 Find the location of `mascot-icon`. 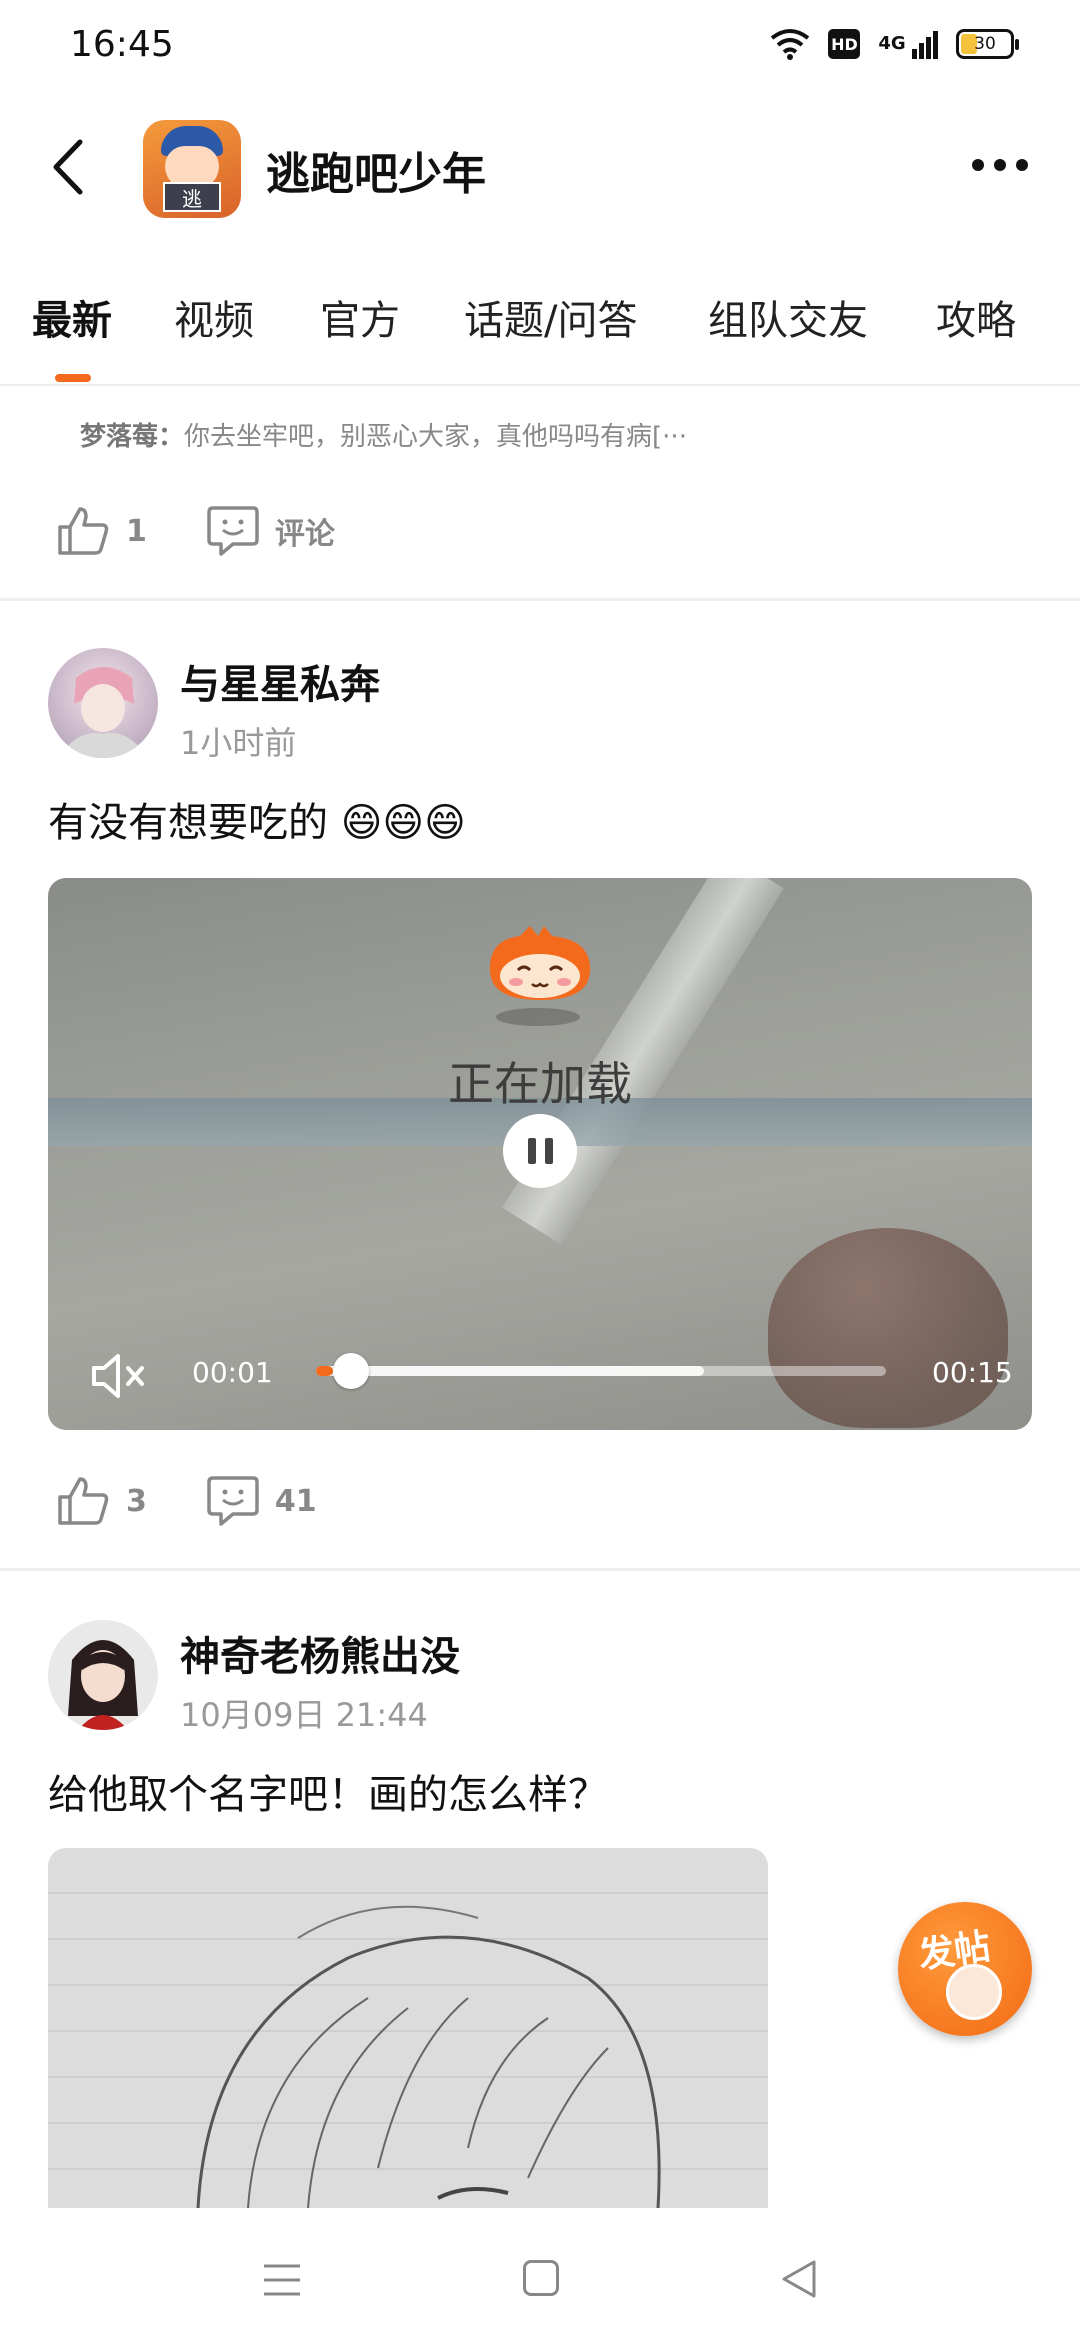

mascot-icon is located at coordinates (974, 1992).